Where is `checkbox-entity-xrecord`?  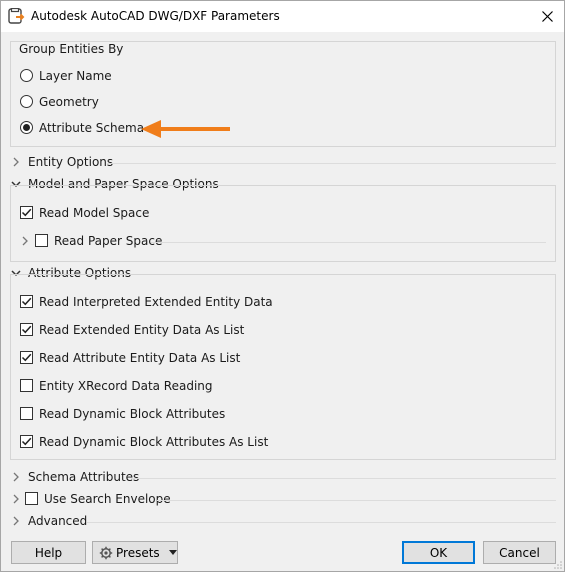
checkbox-entity-xrecord is located at coordinates (26, 385).